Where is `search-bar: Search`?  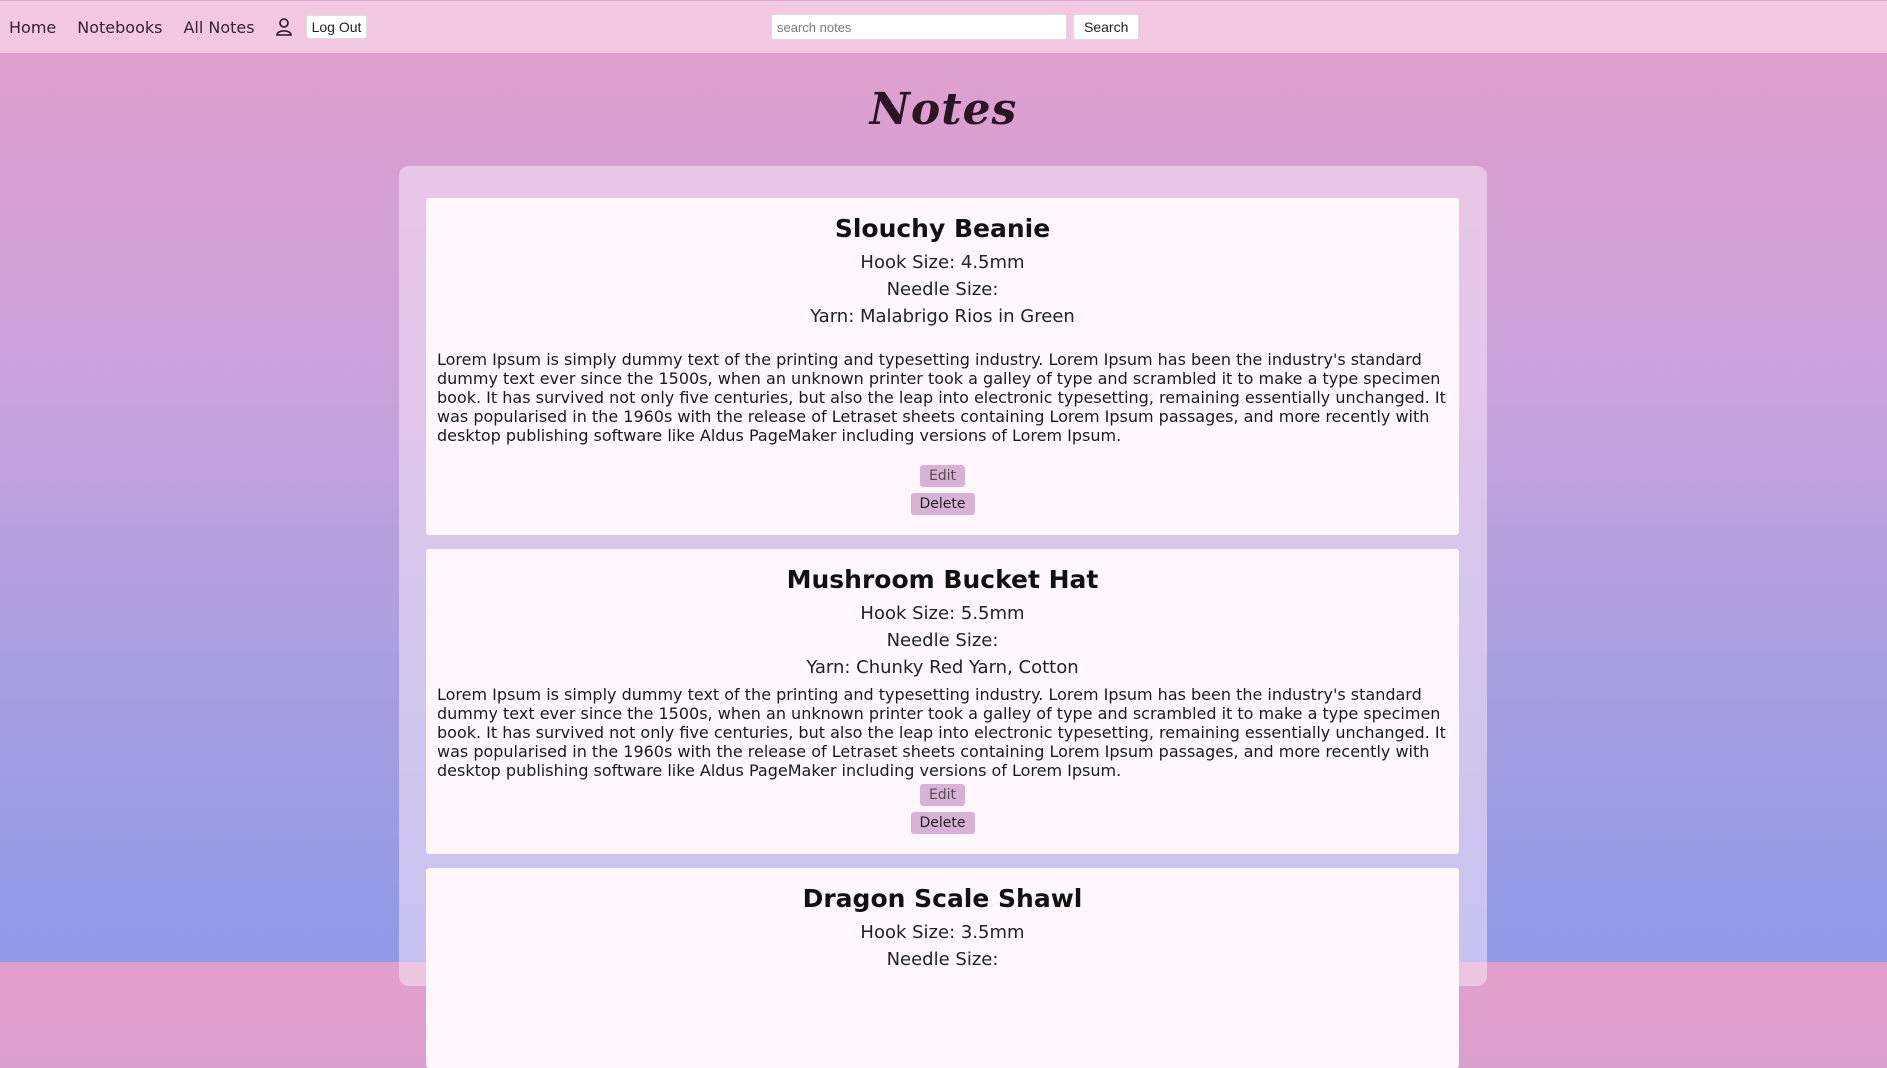 search-bar: Search is located at coordinates (955, 27).